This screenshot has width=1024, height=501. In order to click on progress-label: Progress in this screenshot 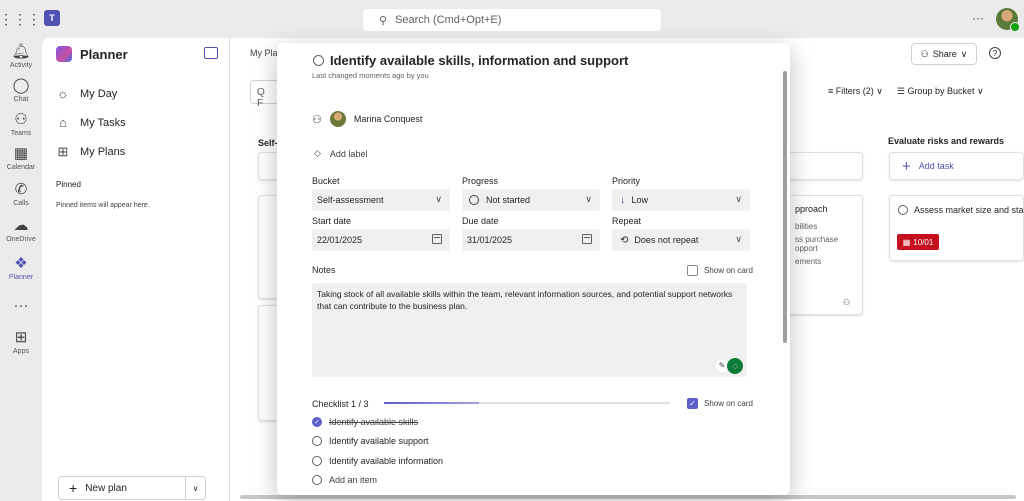, I will do `click(480, 181)`.